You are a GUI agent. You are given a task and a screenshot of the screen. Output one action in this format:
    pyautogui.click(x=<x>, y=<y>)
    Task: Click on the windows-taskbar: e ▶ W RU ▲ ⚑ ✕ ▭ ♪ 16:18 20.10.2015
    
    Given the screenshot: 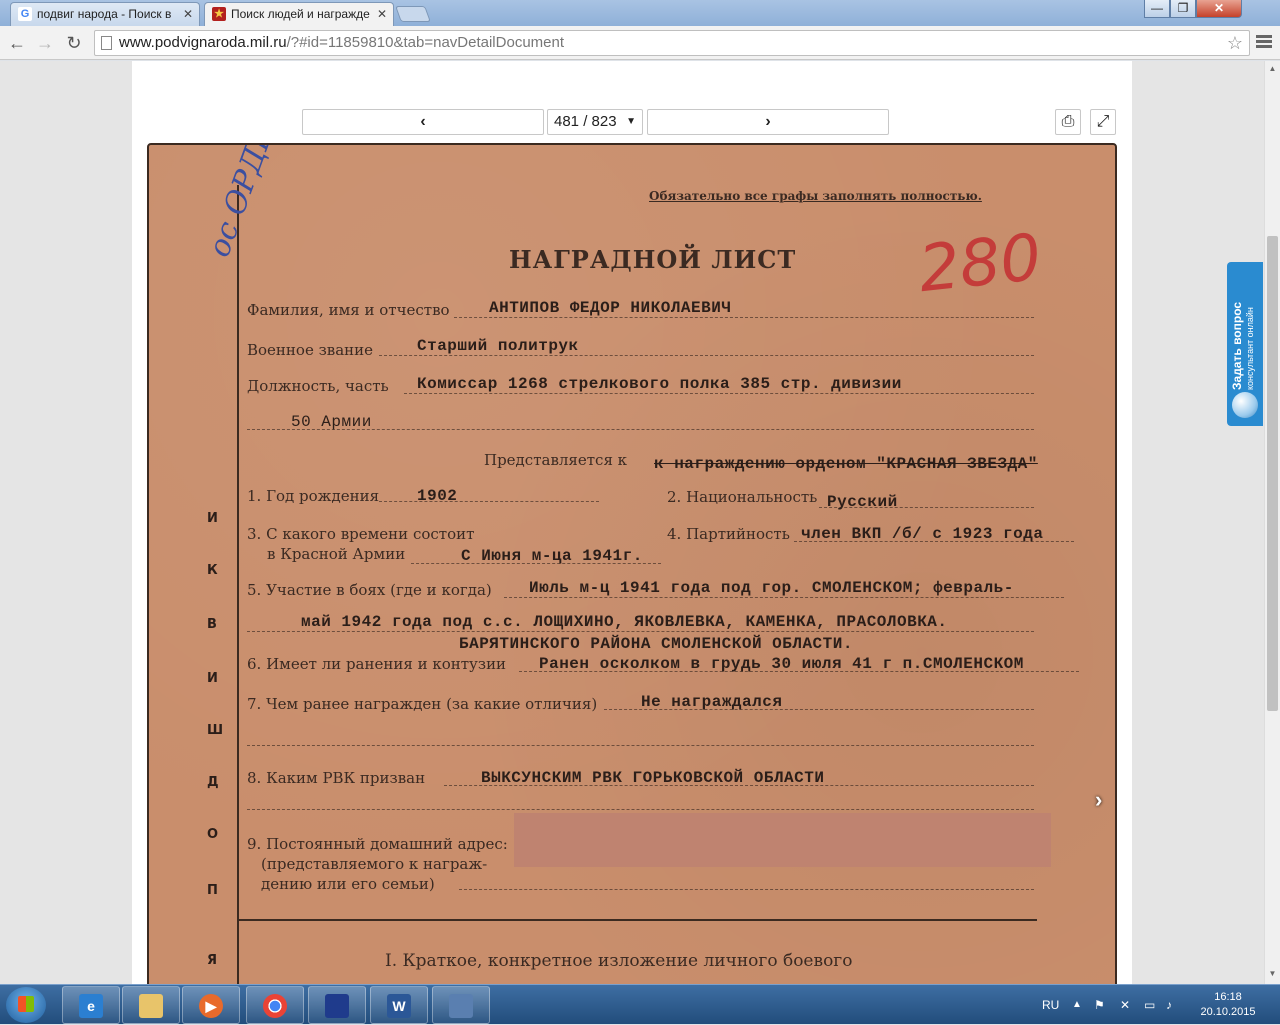 What is the action you would take?
    pyautogui.click(x=640, y=1004)
    